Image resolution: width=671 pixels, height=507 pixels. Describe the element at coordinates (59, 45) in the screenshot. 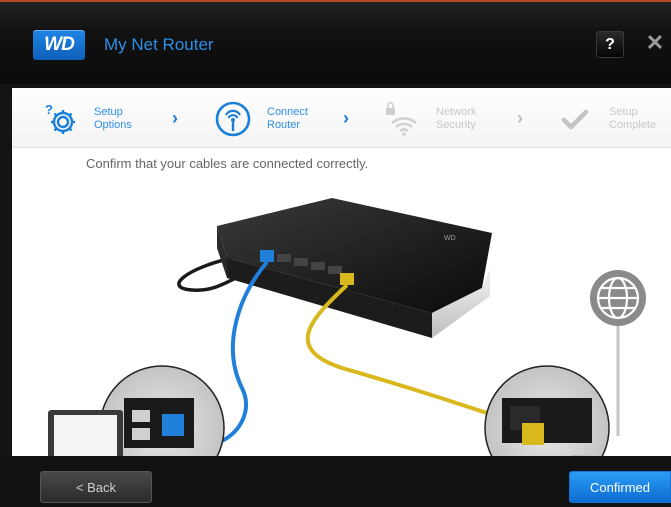

I see `wd-logo: WD` at that location.